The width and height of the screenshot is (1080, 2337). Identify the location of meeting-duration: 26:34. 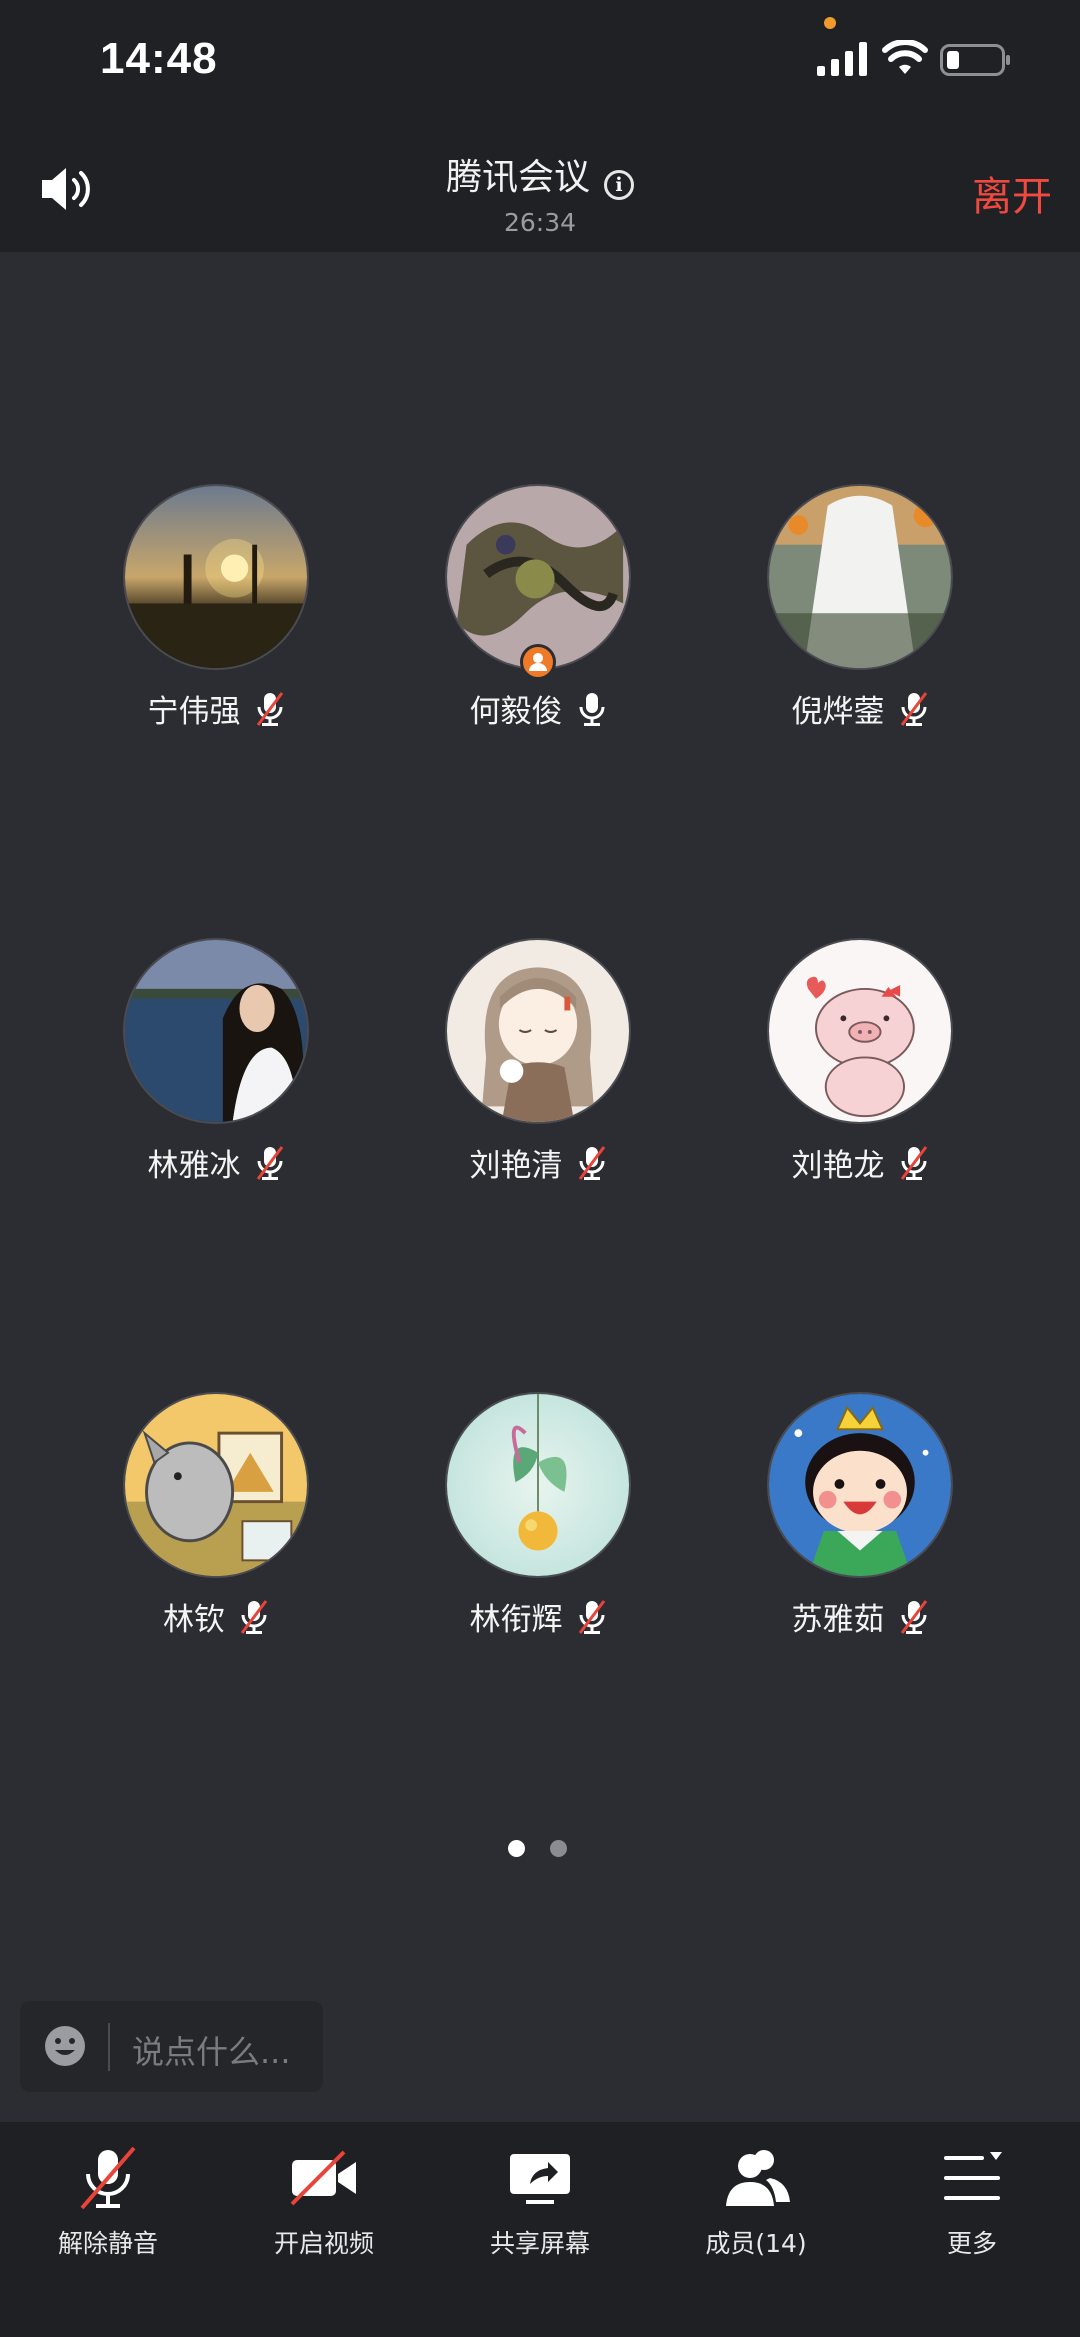
(540, 222).